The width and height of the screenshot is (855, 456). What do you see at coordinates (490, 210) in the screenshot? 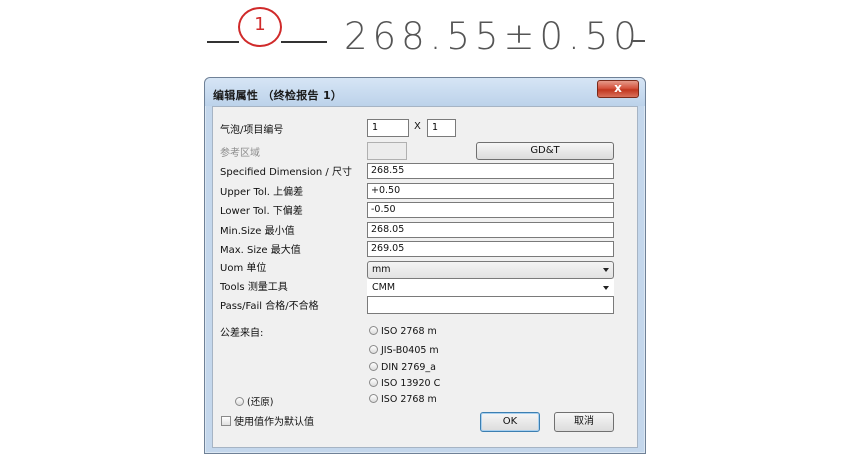
I see `lower-tol-input: -0.50` at bounding box center [490, 210].